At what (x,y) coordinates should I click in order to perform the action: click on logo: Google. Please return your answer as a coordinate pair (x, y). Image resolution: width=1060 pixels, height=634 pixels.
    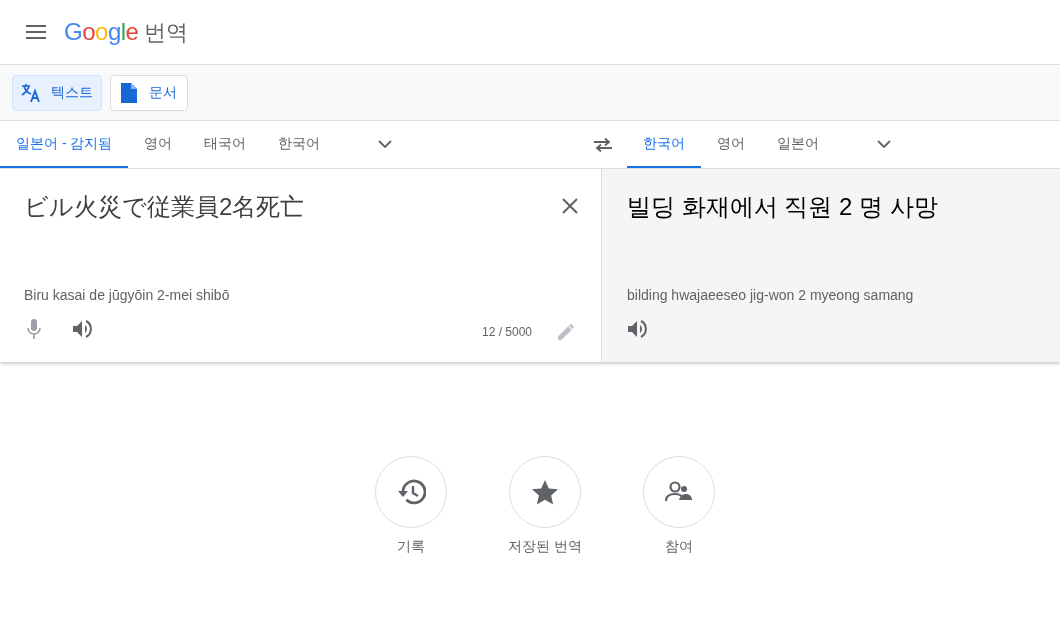
    Looking at the image, I should click on (101, 32).